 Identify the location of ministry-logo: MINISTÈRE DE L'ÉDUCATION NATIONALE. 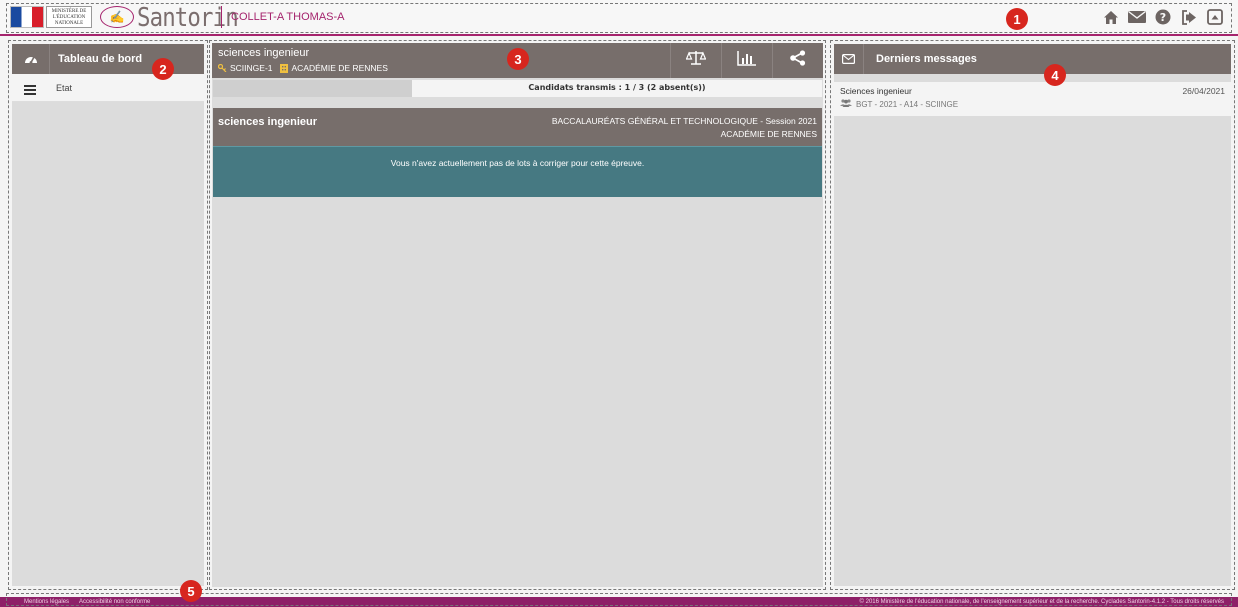
(69, 17).